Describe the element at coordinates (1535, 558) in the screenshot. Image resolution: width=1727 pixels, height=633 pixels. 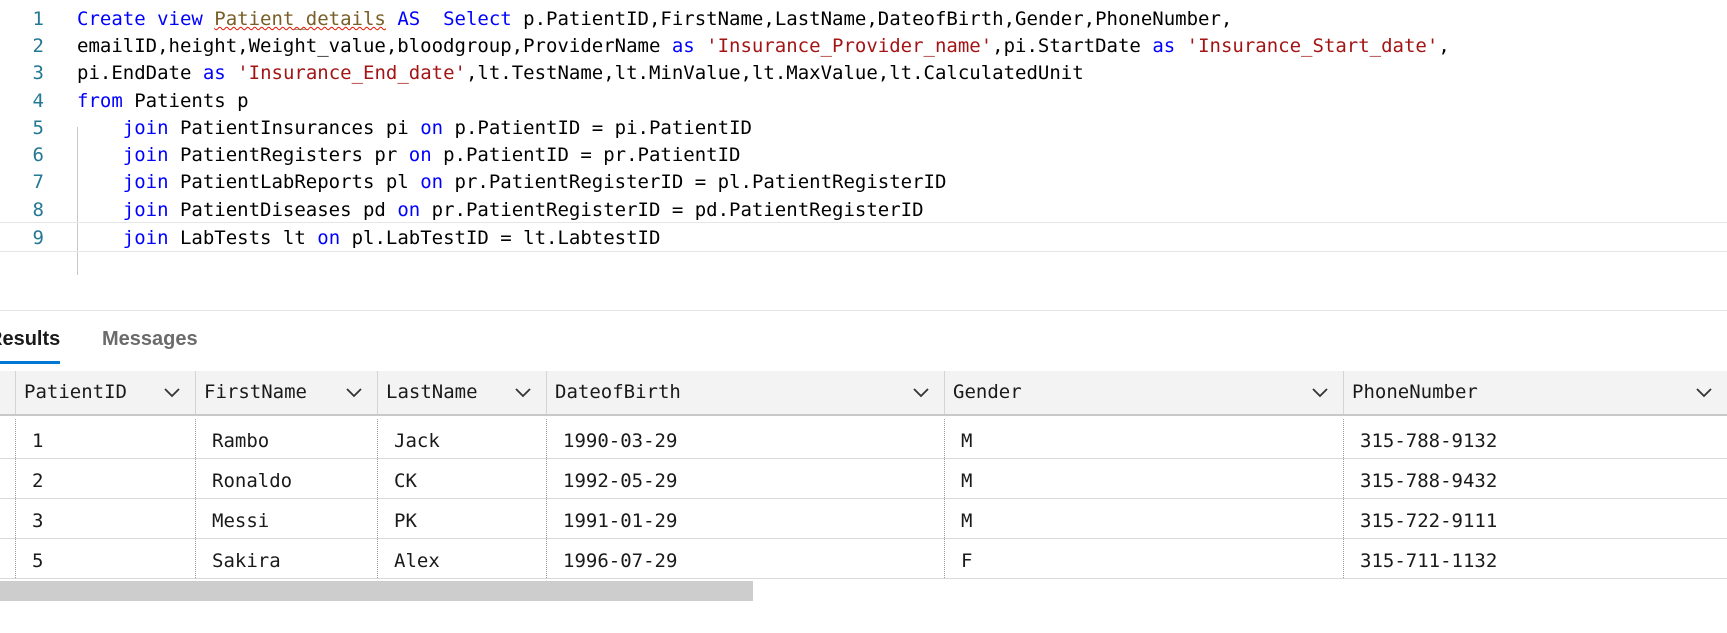
I see `table-cell: 315-711-1132` at that location.